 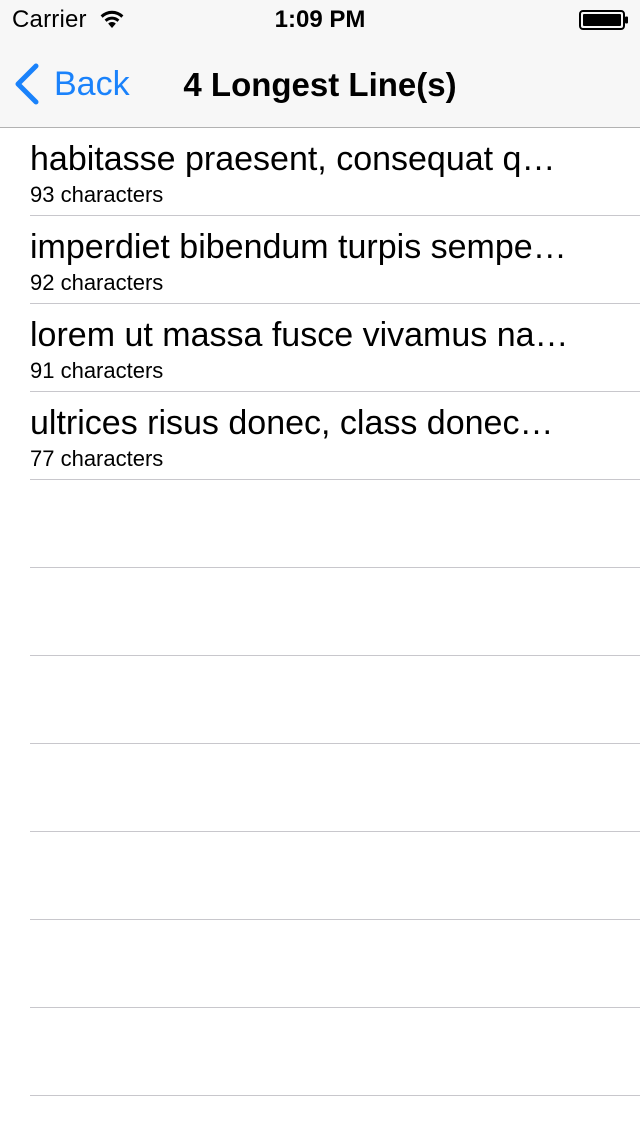 I want to click on navigation-bar: Back 4 Longest Line(s), so click(x=320, y=84).